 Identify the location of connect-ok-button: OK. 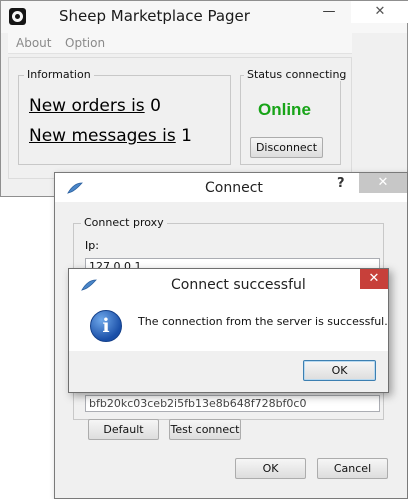
(270, 468).